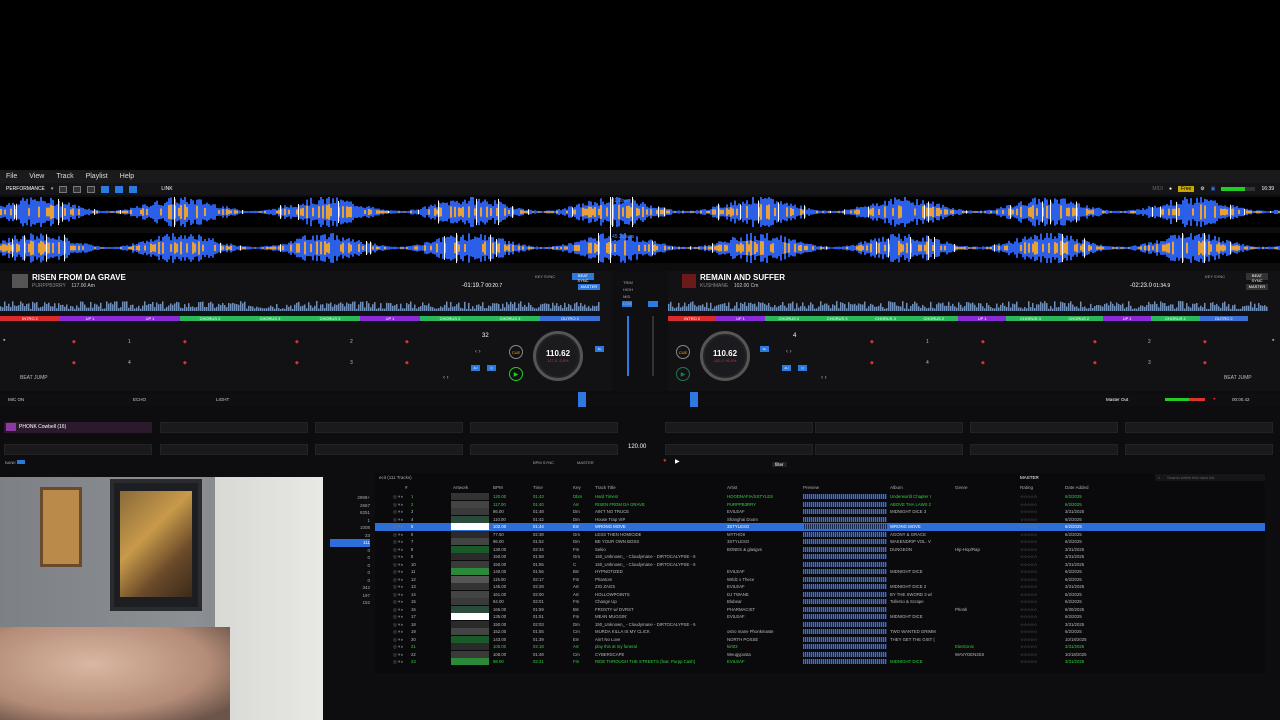 This screenshot has height=720, width=1280. Describe the element at coordinates (36, 176) in the screenshot. I see `menu-view: View` at that location.